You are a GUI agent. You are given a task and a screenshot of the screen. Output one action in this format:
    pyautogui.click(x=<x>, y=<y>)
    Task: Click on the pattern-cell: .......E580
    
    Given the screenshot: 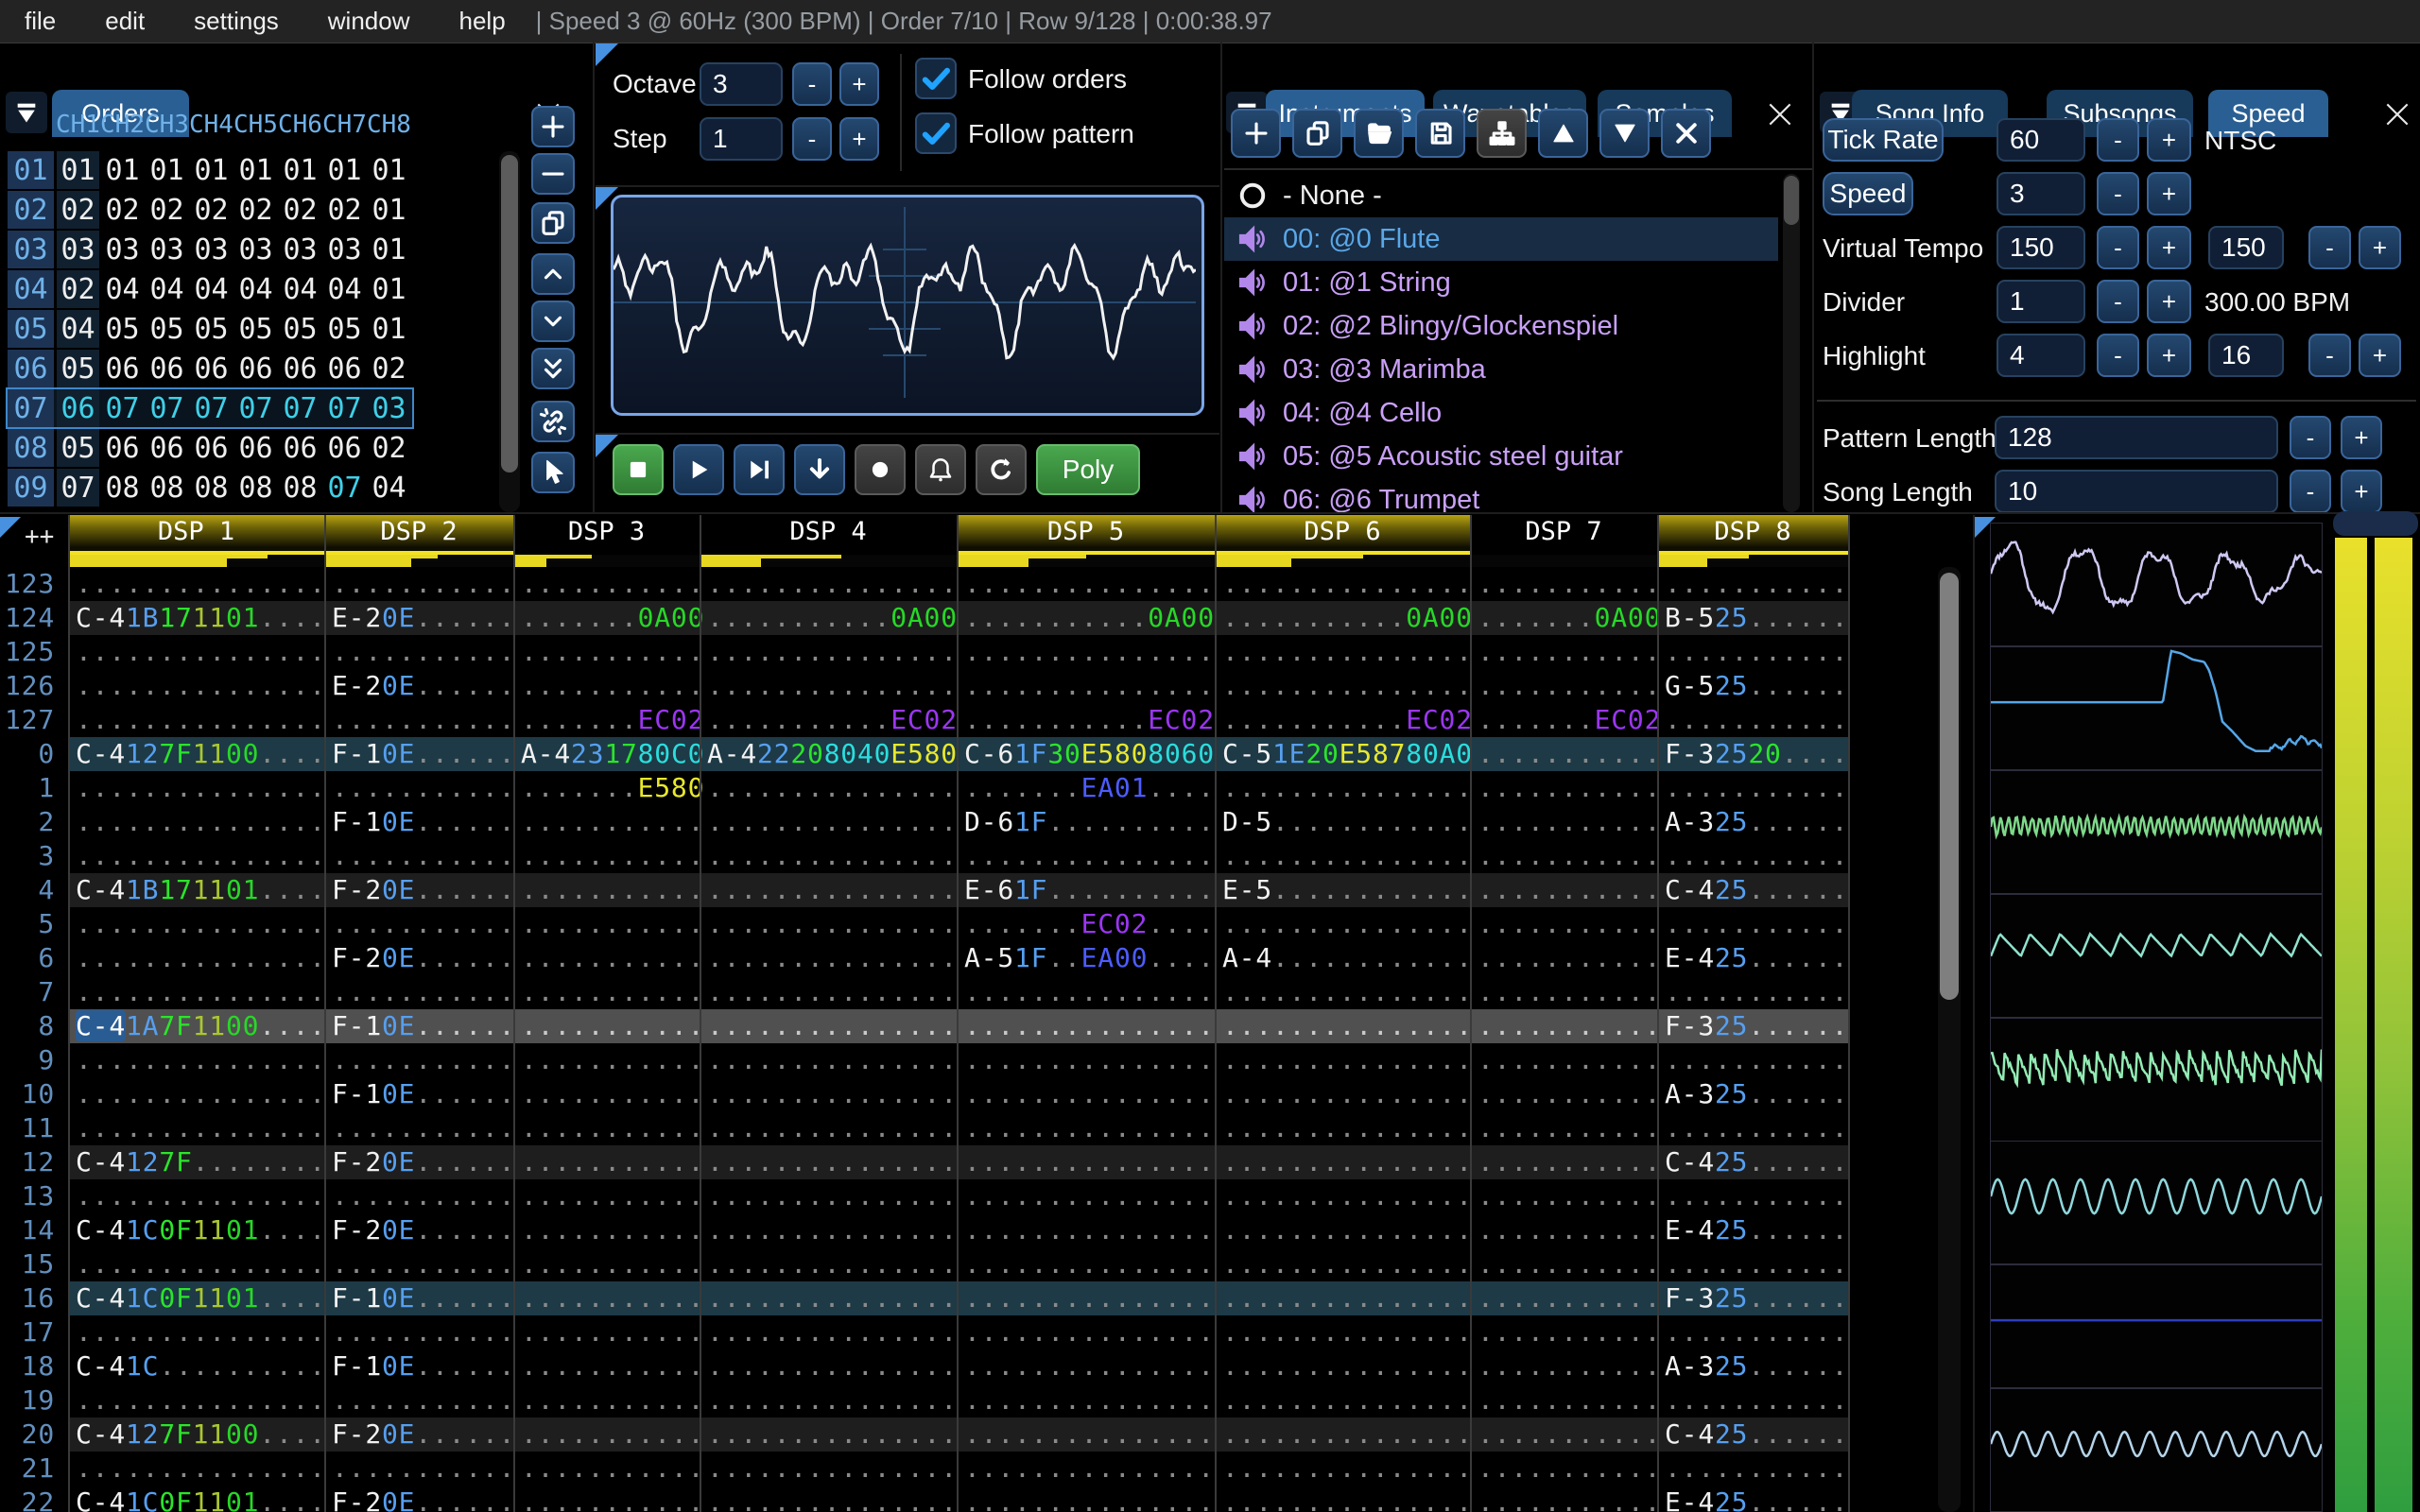 What is the action you would take?
    pyautogui.click(x=608, y=788)
    